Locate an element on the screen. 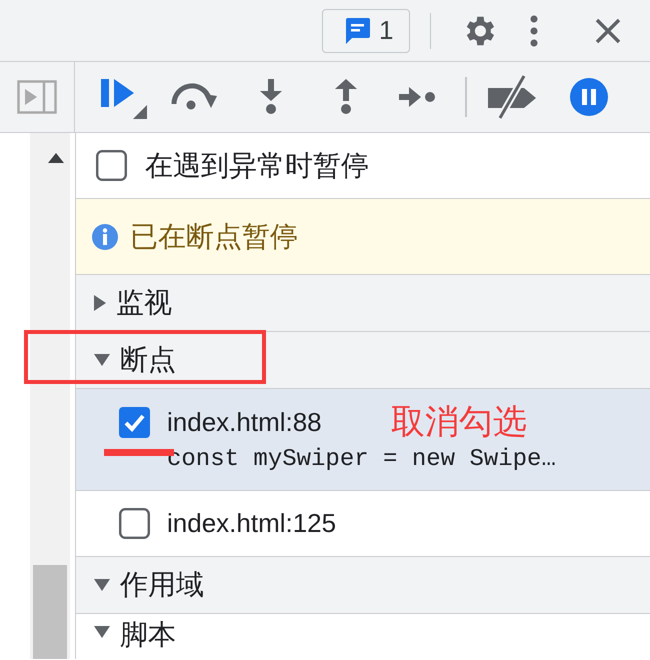  issues-button: 1 is located at coordinates (366, 30).